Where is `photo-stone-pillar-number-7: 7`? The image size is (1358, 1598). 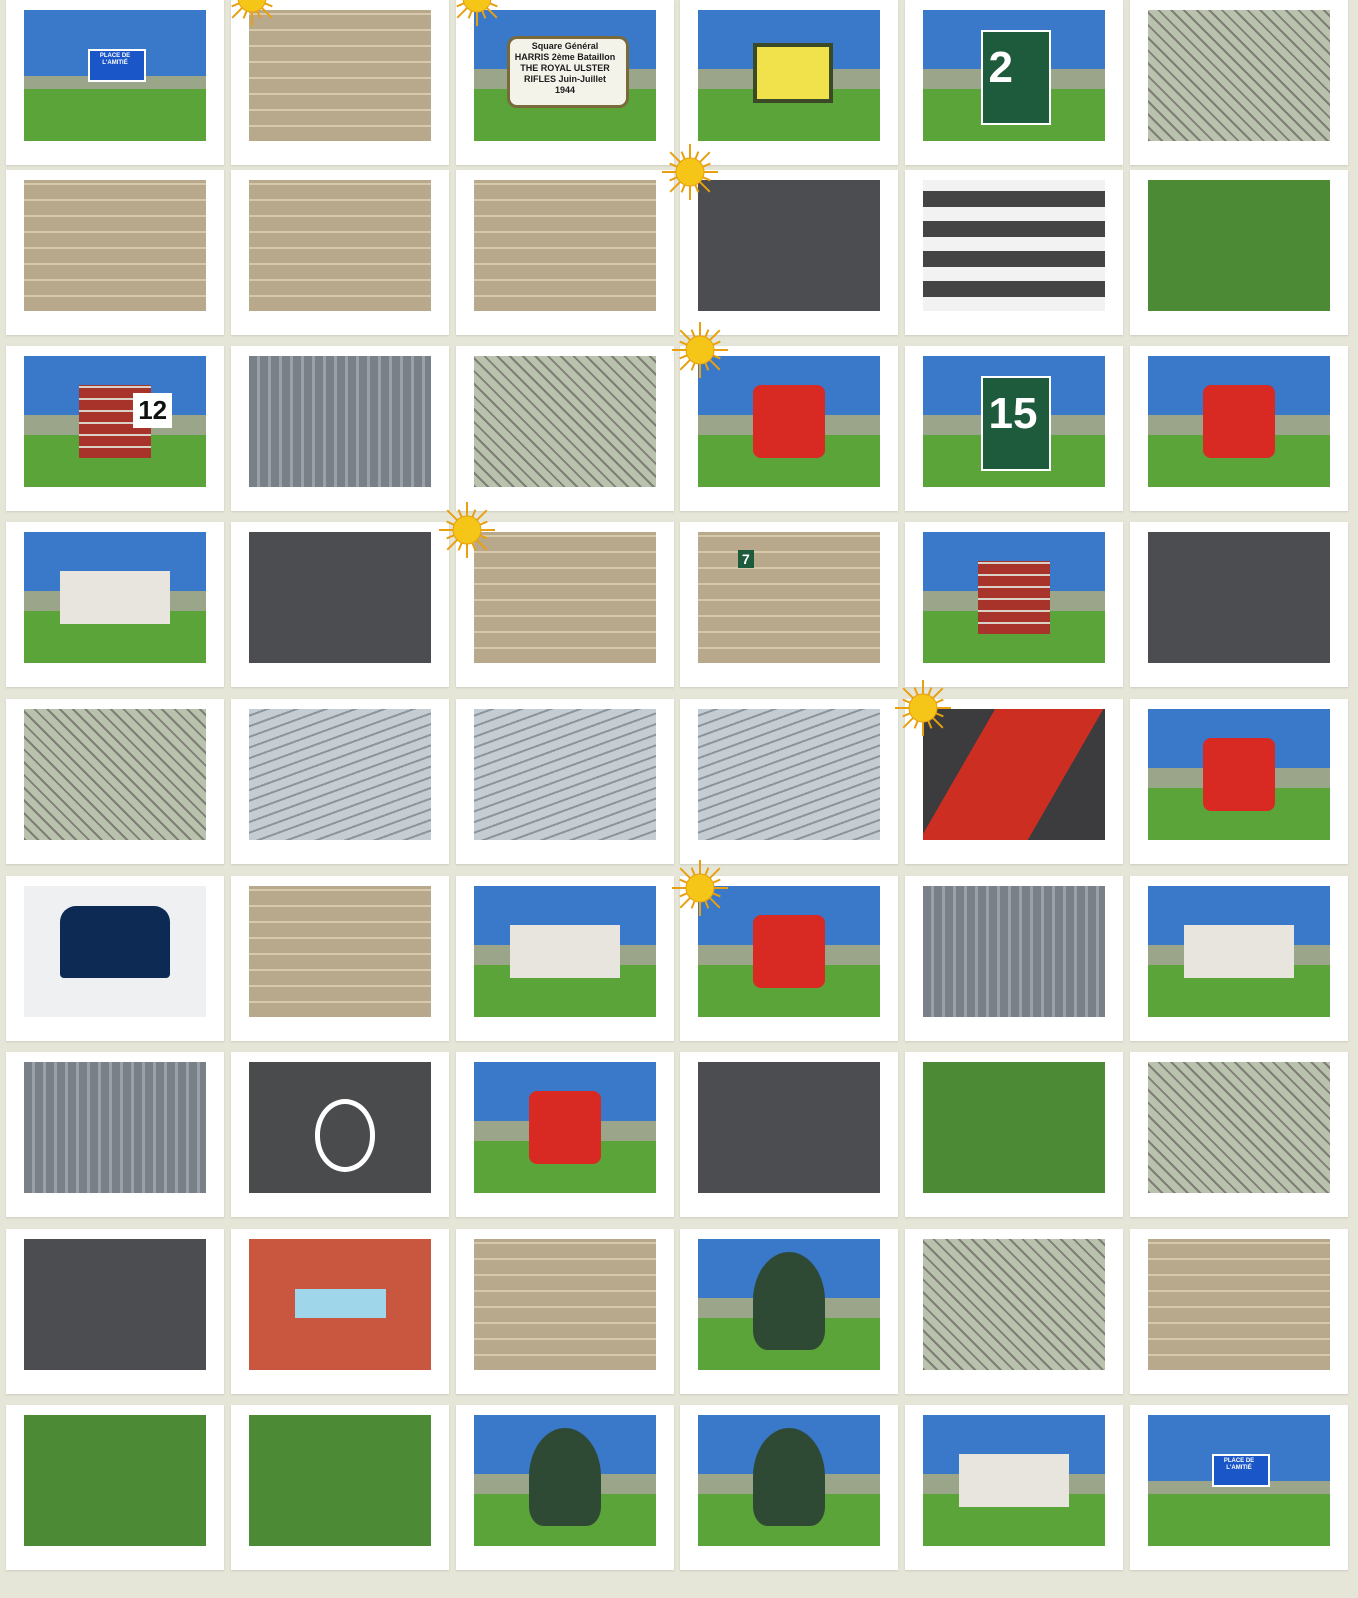
photo-stone-pillar-number-7: 7 is located at coordinates (789, 597).